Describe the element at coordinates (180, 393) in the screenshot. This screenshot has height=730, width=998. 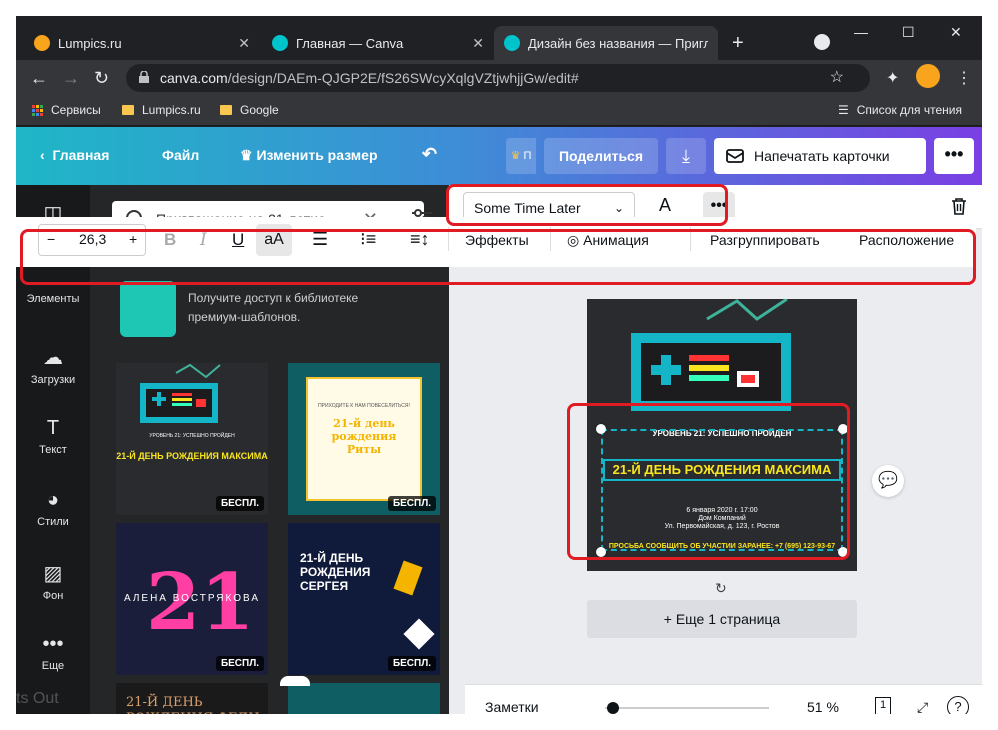
I see `gamepad-icon` at that location.